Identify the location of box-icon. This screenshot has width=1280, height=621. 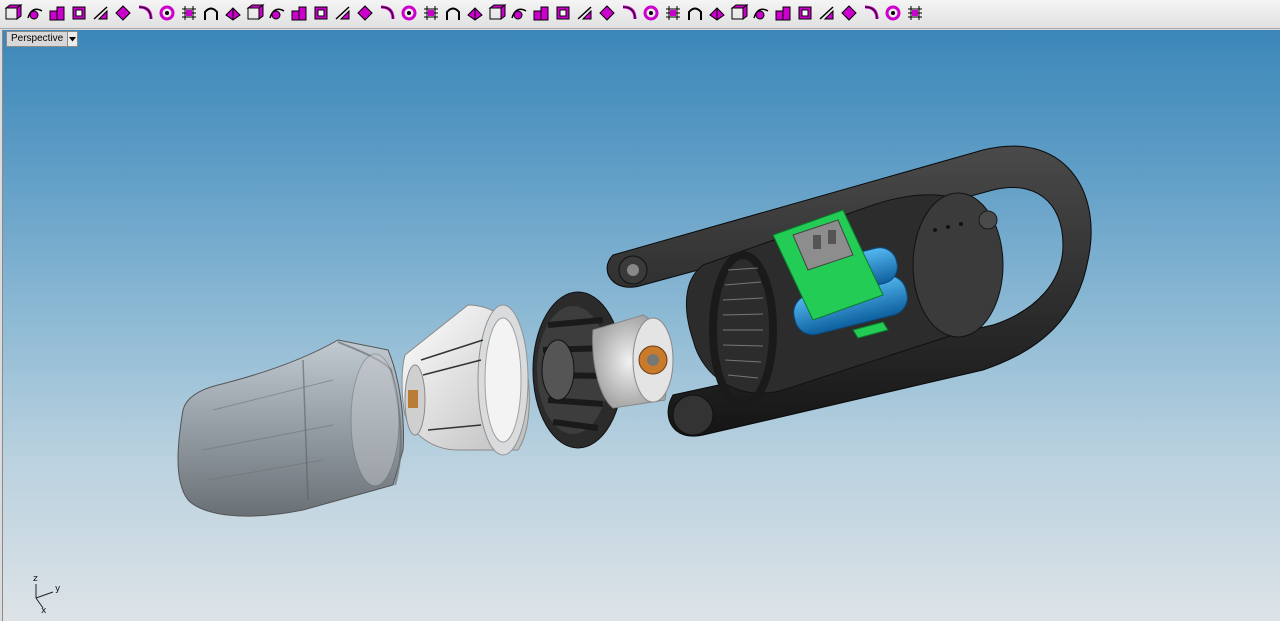
(13, 13).